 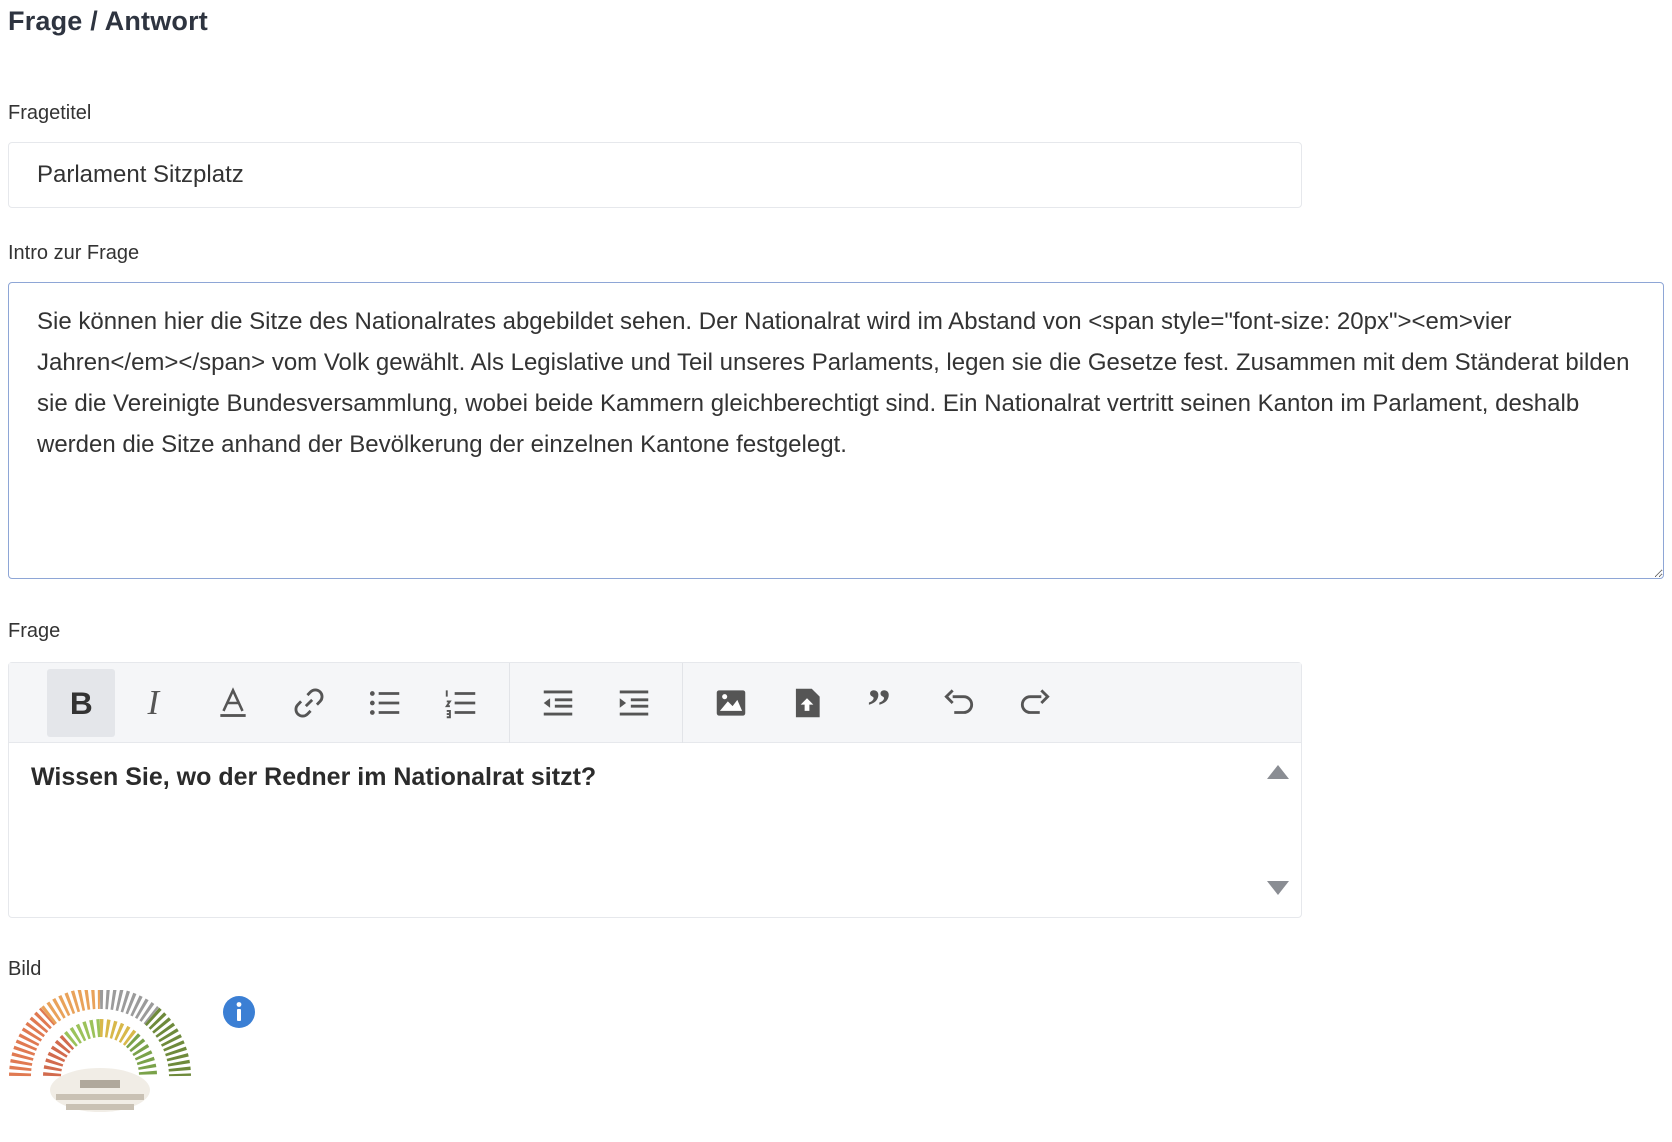 I want to click on undo-button, so click(x=959, y=703).